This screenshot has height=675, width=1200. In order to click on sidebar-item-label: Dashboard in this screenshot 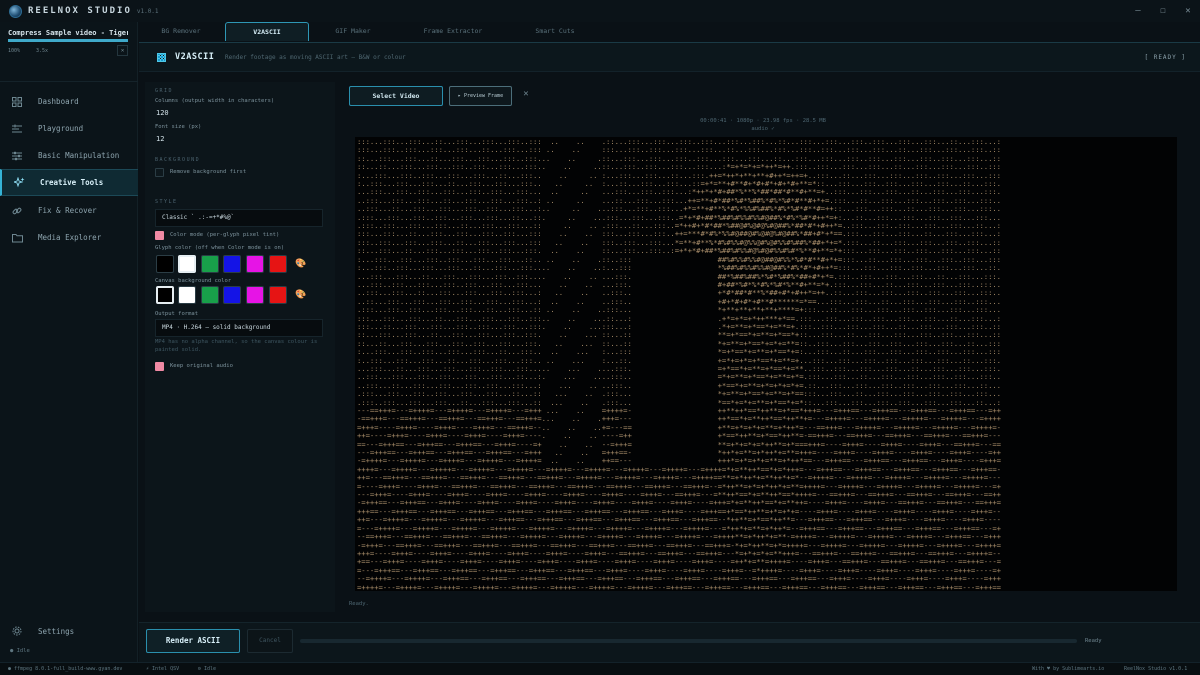, I will do `click(58, 101)`.